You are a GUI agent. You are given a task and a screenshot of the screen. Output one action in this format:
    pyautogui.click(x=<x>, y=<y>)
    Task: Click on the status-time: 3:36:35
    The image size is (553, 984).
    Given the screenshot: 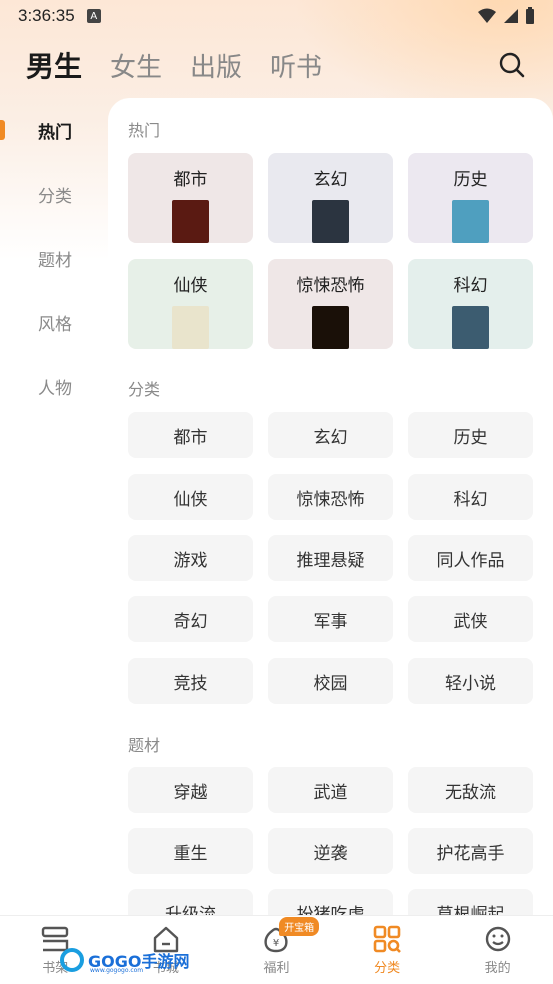 What is the action you would take?
    pyautogui.click(x=46, y=15)
    